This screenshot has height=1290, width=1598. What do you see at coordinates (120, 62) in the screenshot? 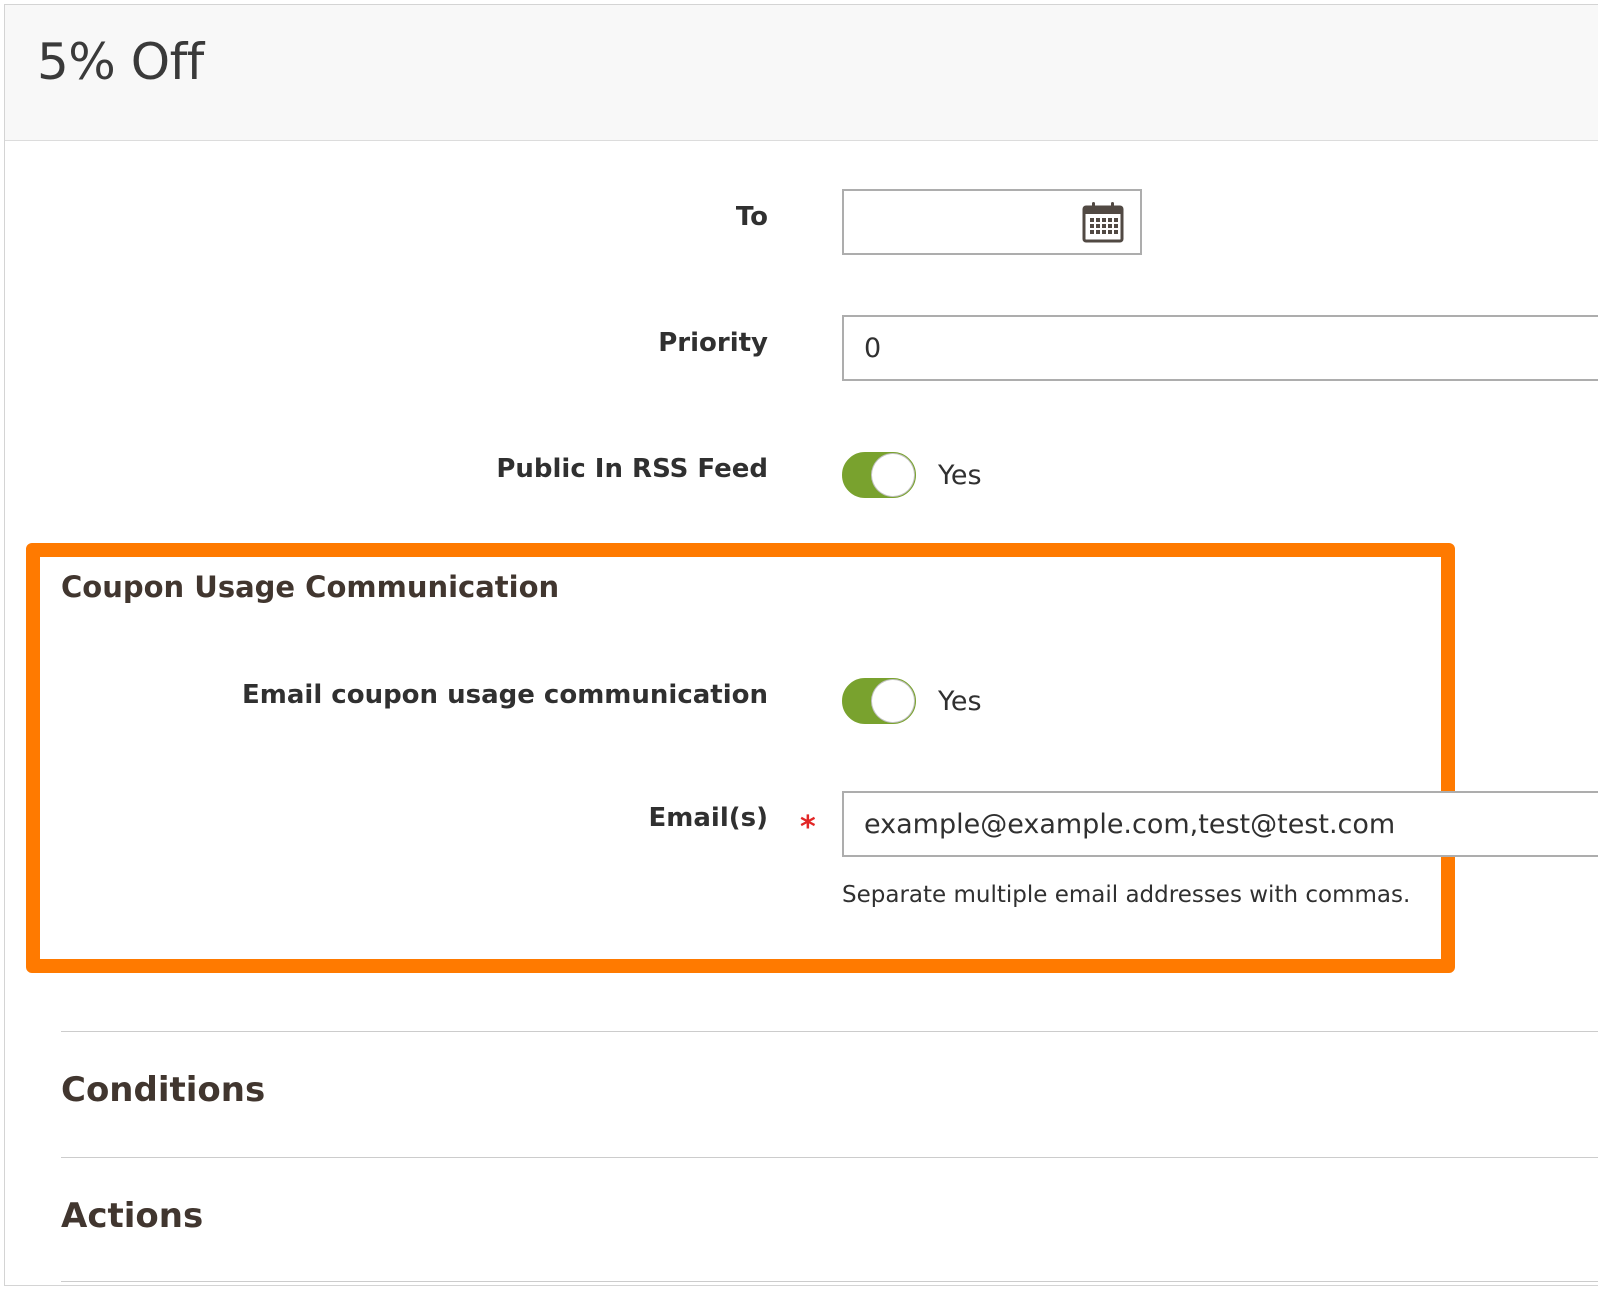
I see `page-title: 5% Off` at bounding box center [120, 62].